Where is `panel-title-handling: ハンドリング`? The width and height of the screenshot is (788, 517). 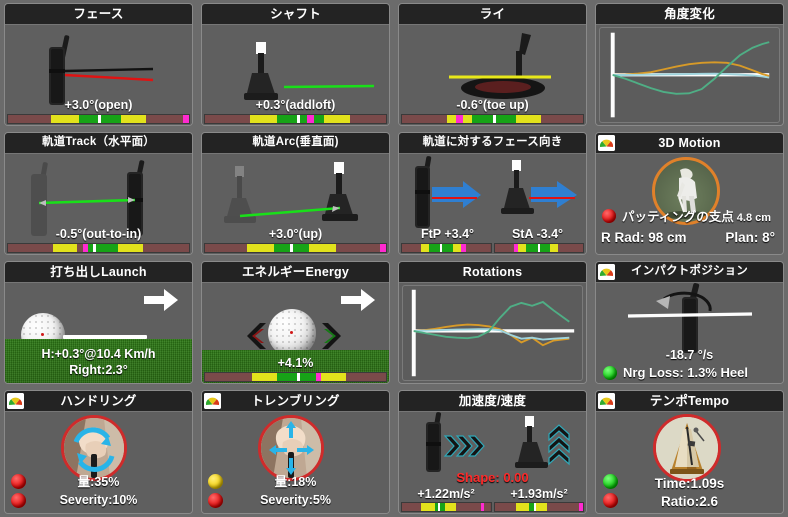
panel-title-handling: ハンドリング is located at coordinates (98, 400).